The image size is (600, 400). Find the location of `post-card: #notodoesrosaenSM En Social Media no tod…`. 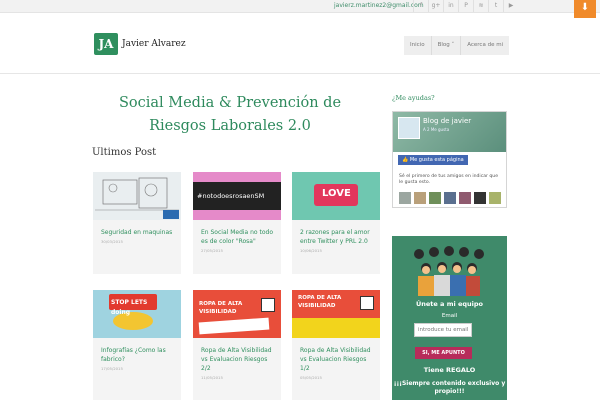

post-card: #notodoesrosaenSM En Social Media no tod… is located at coordinates (237, 223).